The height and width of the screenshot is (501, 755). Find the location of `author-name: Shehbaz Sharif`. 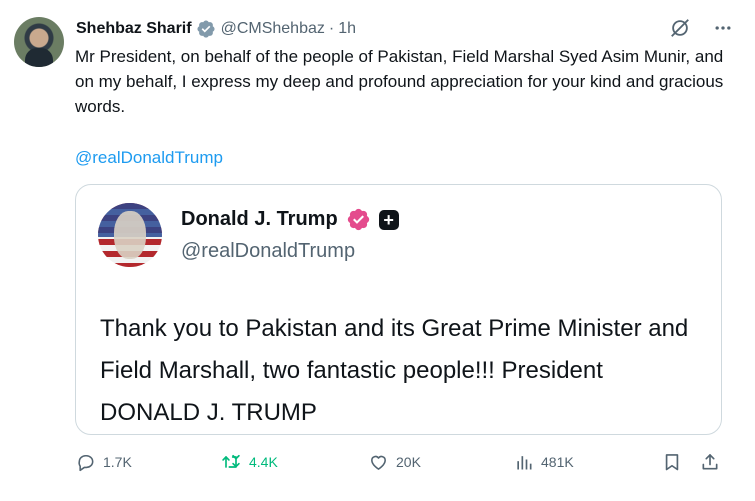

author-name: Shehbaz Sharif is located at coordinates (134, 29).